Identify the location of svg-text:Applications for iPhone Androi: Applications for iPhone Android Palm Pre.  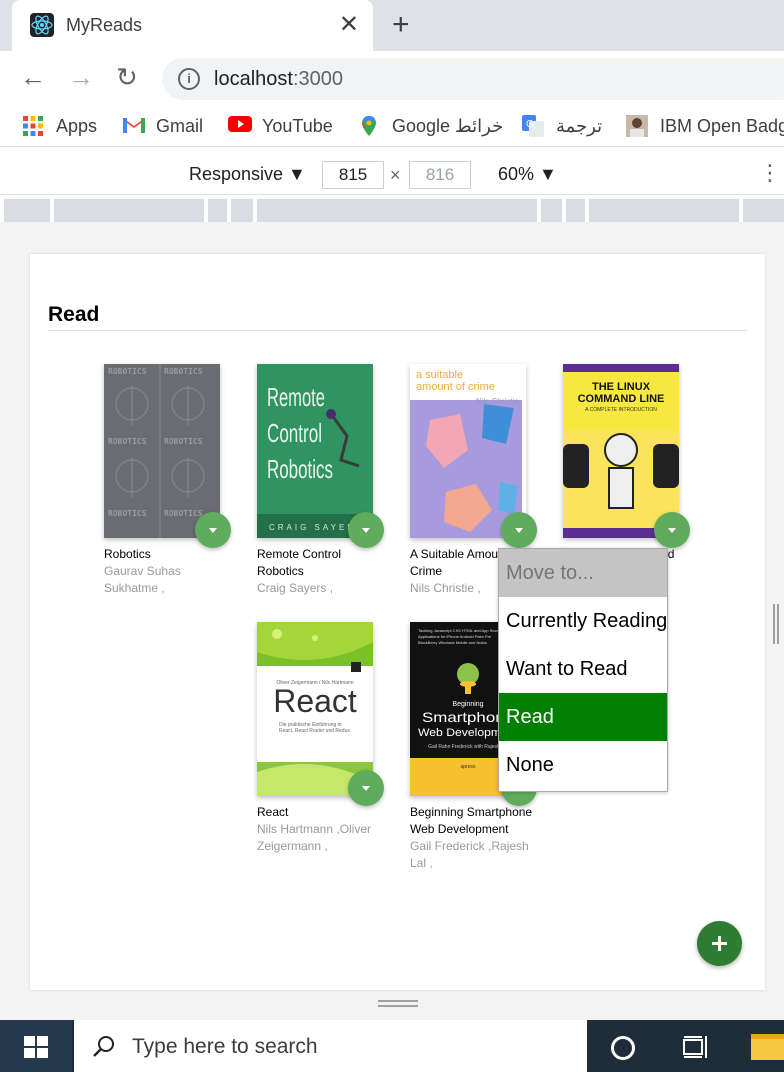
(455, 636).